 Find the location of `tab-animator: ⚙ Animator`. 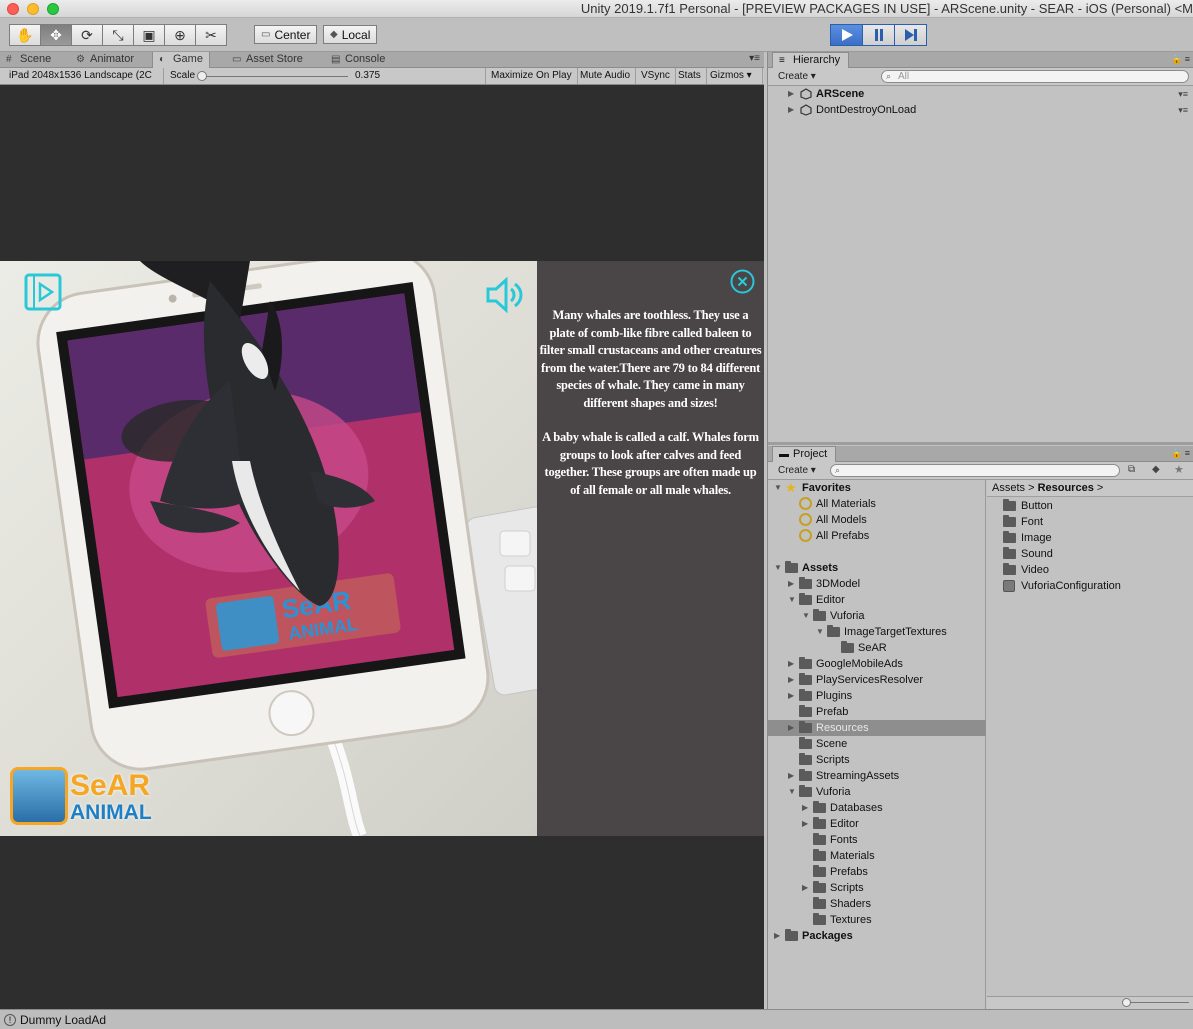

tab-animator: ⚙ Animator is located at coordinates (105, 60).